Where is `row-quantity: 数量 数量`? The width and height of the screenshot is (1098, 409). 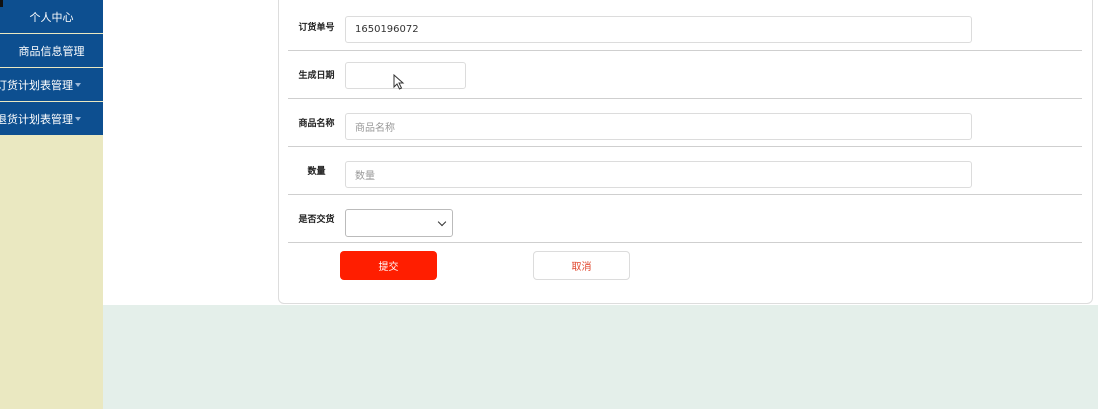
row-quantity: 数量 数量 is located at coordinates (685, 171).